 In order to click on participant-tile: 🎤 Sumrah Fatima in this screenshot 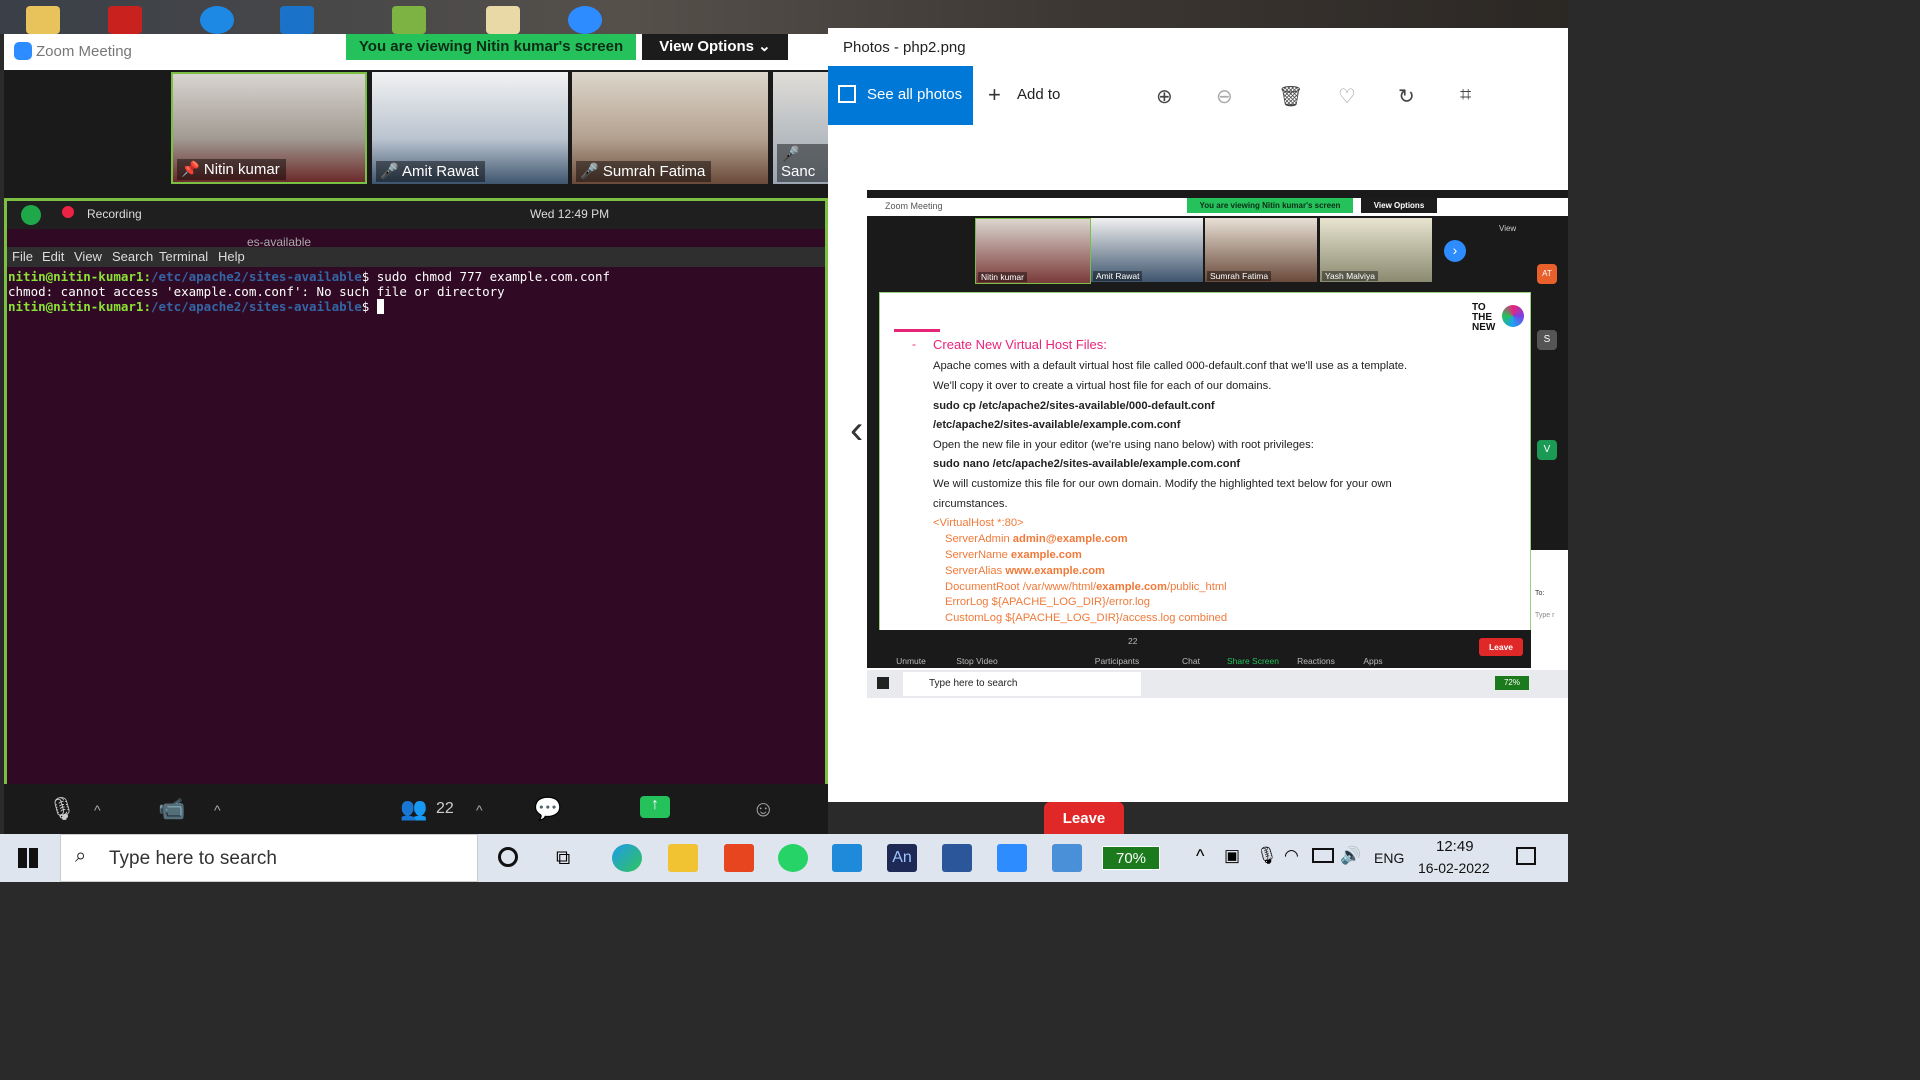, I will do `click(670, 128)`.